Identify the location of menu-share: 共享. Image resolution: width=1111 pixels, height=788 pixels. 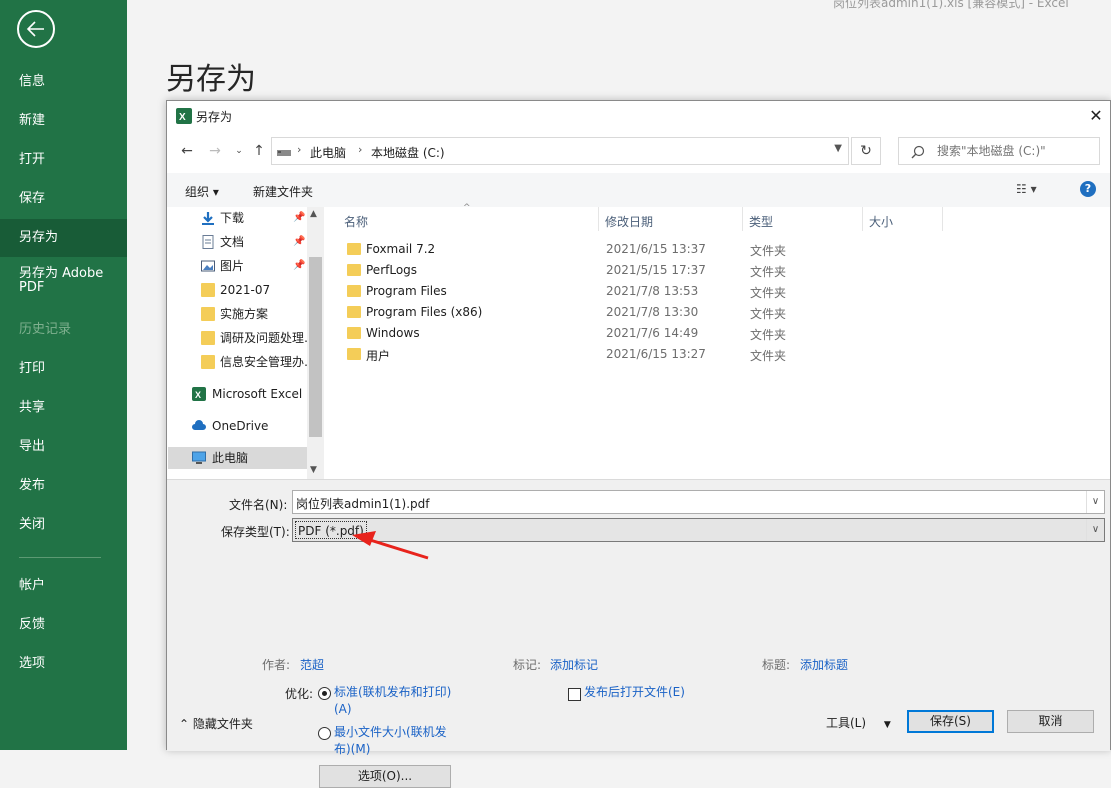
(63, 408).